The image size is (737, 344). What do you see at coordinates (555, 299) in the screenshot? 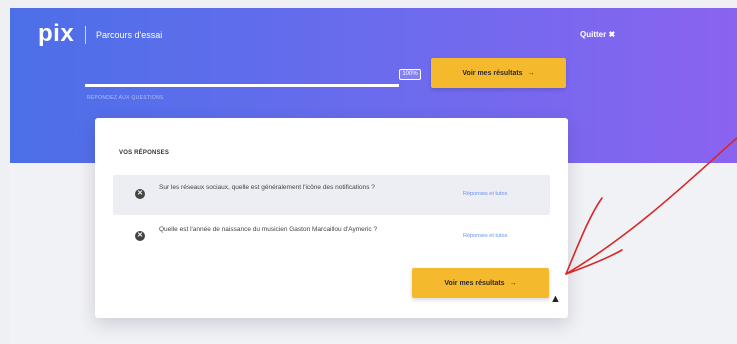
I see `cursor-arrow-icon: ▲` at bounding box center [555, 299].